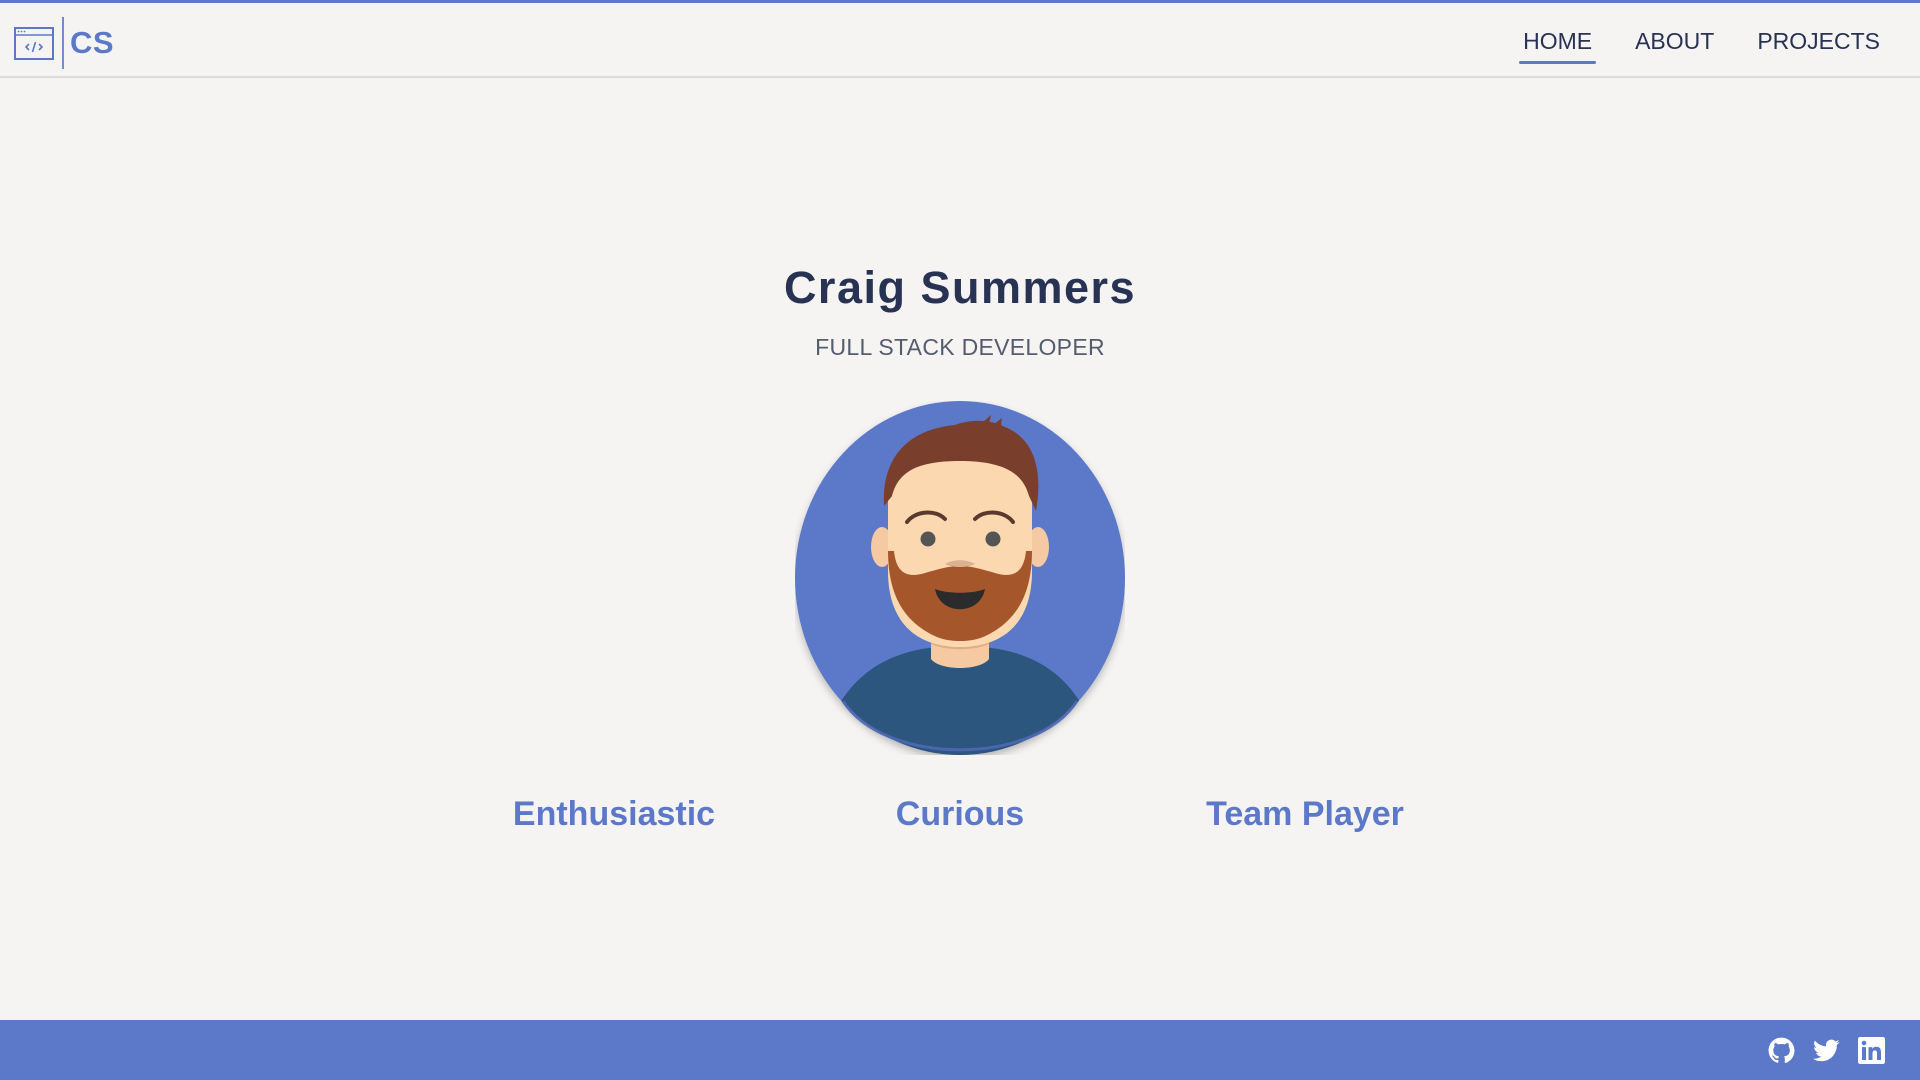 Image resolution: width=1920 pixels, height=1080 pixels. What do you see at coordinates (1305, 814) in the screenshot?
I see `trait-team-player: Team Player` at bounding box center [1305, 814].